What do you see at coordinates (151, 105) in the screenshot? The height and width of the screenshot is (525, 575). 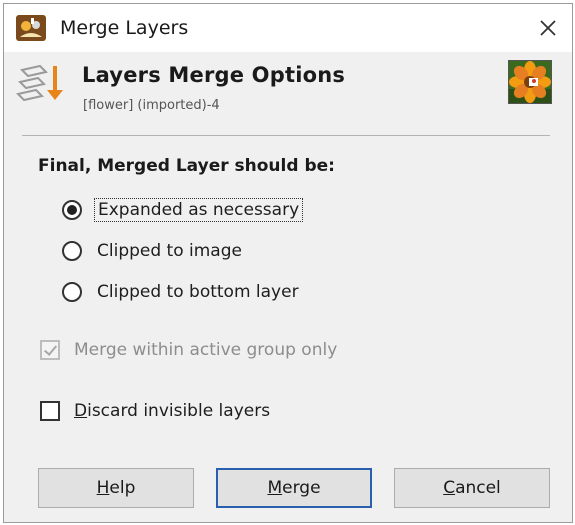 I see `image-name-subtitle: [flower] (imported)-4` at bounding box center [151, 105].